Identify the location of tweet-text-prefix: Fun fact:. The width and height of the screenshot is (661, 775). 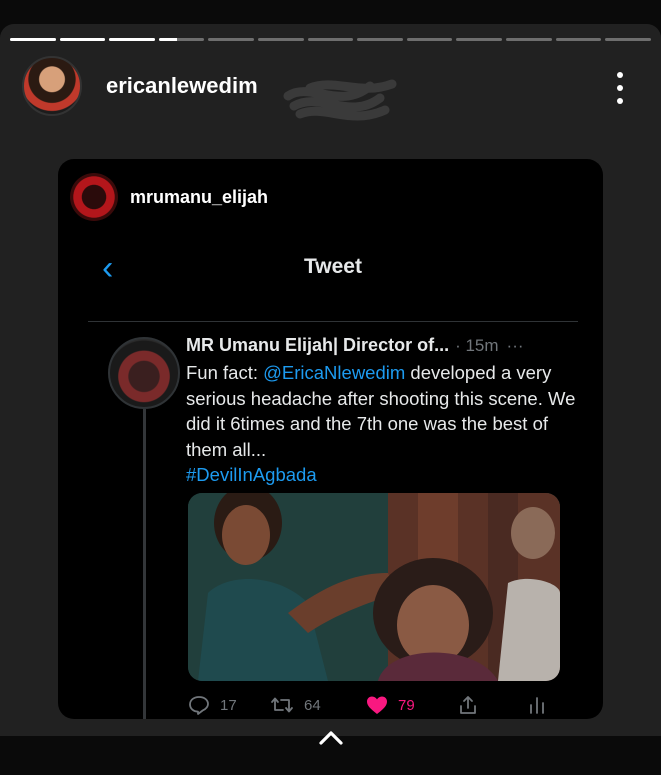
(225, 372).